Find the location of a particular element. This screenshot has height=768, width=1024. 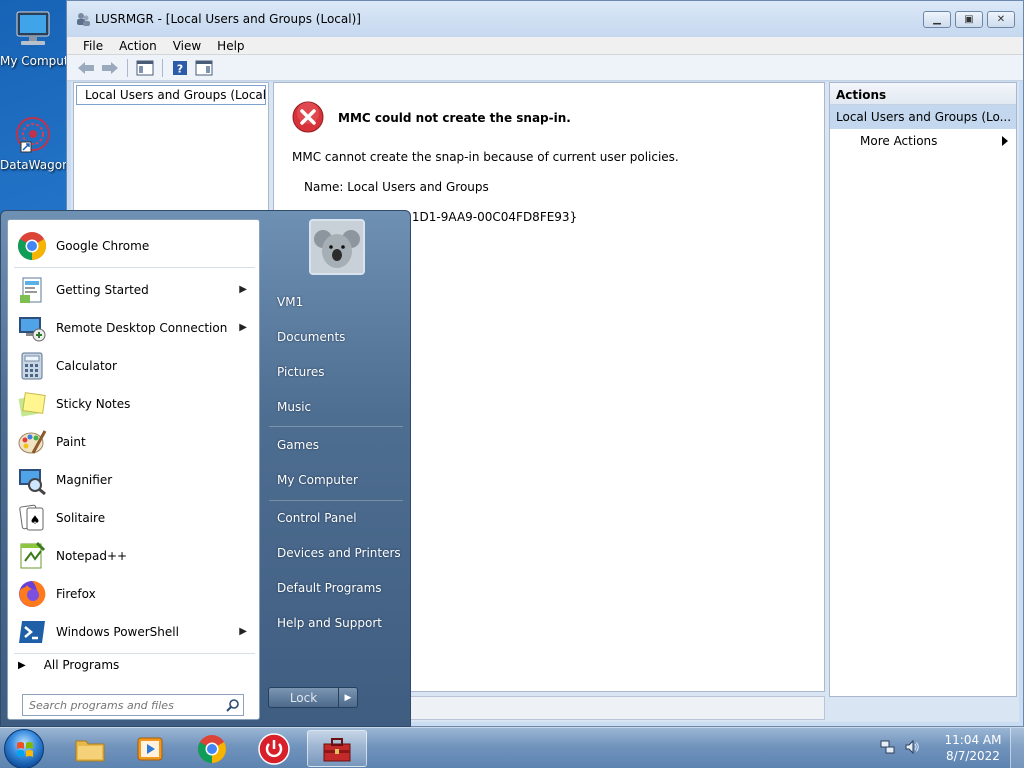

help-button: ? is located at coordinates (180, 68).